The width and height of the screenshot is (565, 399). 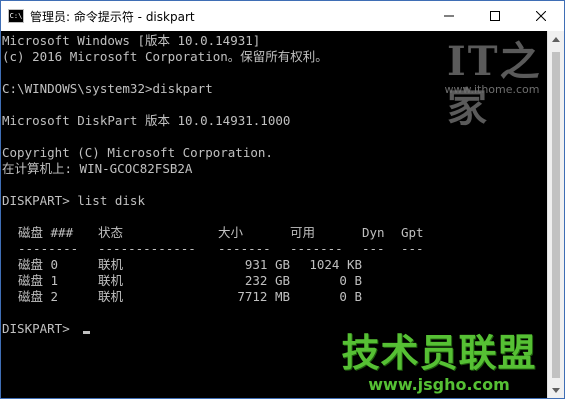 What do you see at coordinates (267, 264) in the screenshot?
I see `table-cell-size: 931 GB` at bounding box center [267, 264].